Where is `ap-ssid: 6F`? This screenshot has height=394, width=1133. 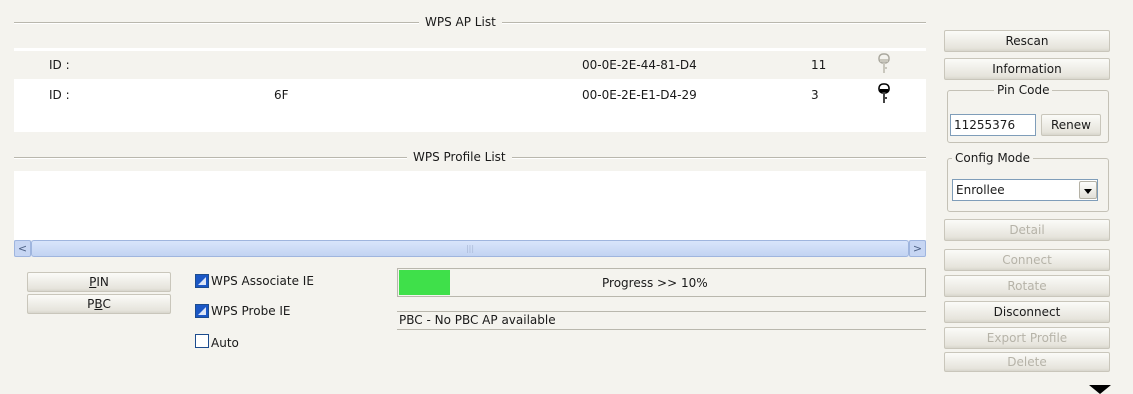 ap-ssid: 6F is located at coordinates (281, 95).